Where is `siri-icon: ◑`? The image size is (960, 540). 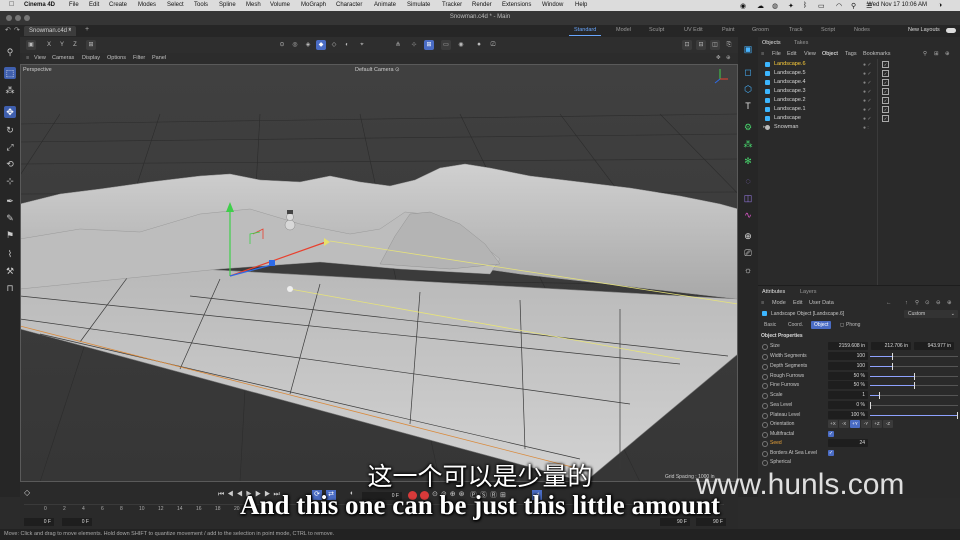
siri-icon: ◑ is located at coordinates (940, 5).